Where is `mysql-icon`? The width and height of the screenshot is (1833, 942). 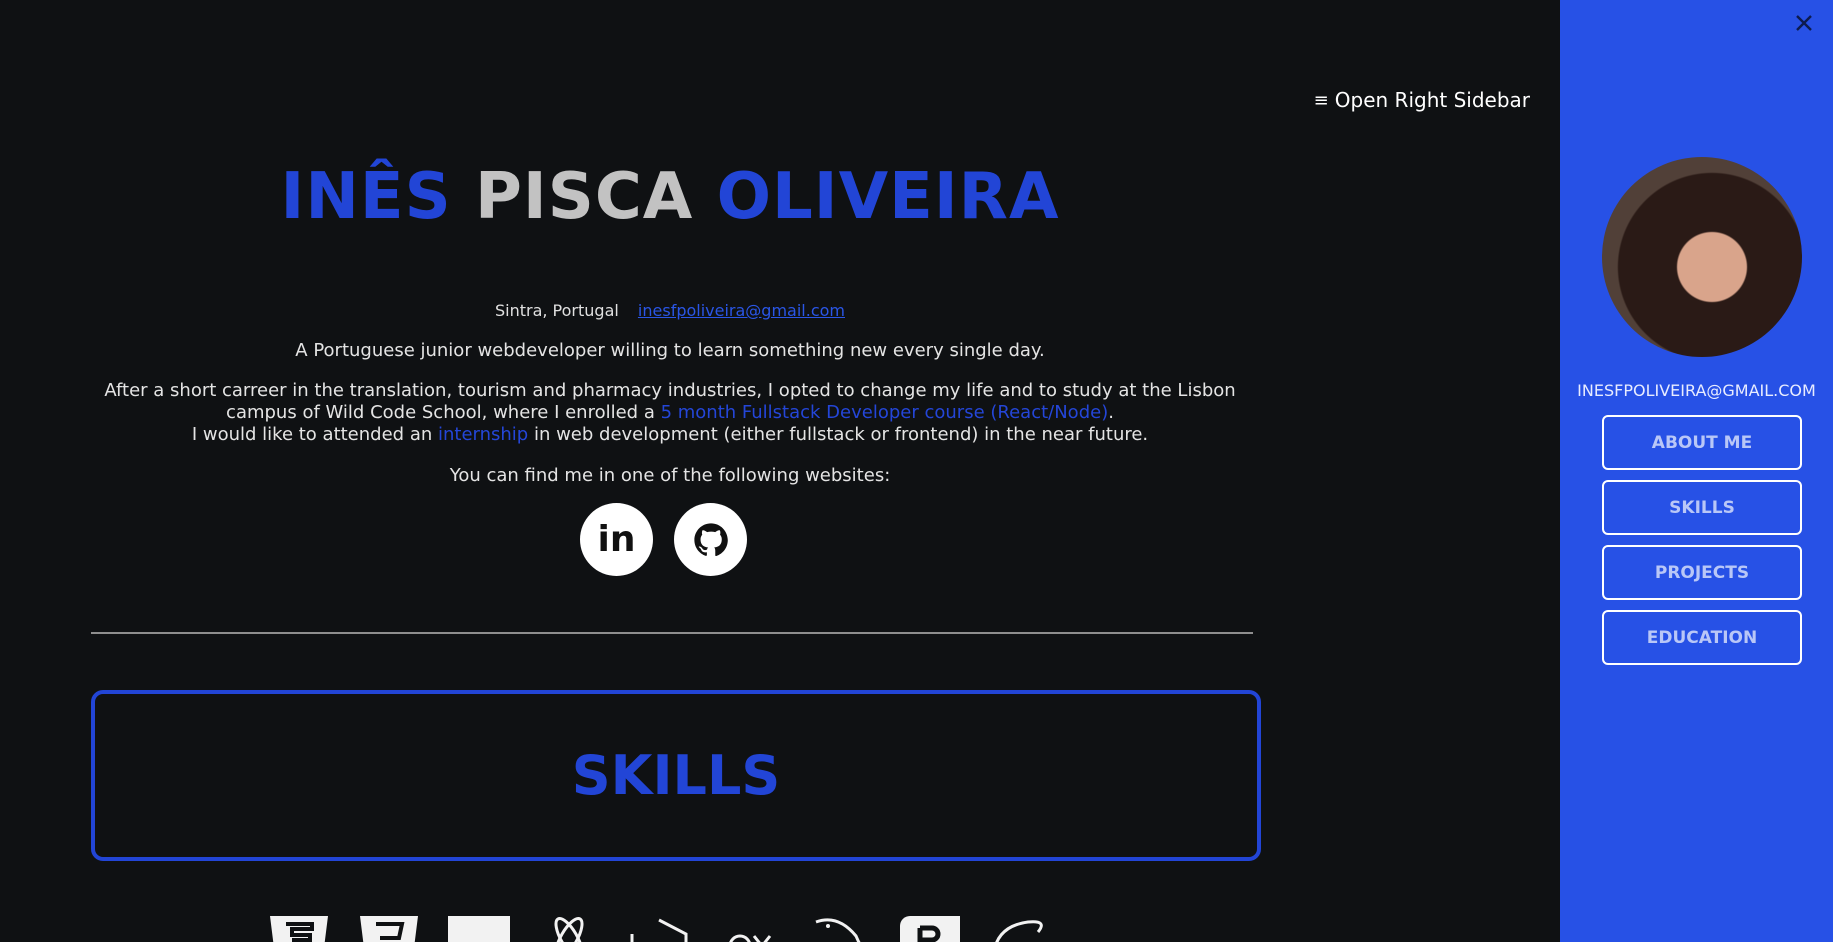
mysql-icon is located at coordinates (838, 930).